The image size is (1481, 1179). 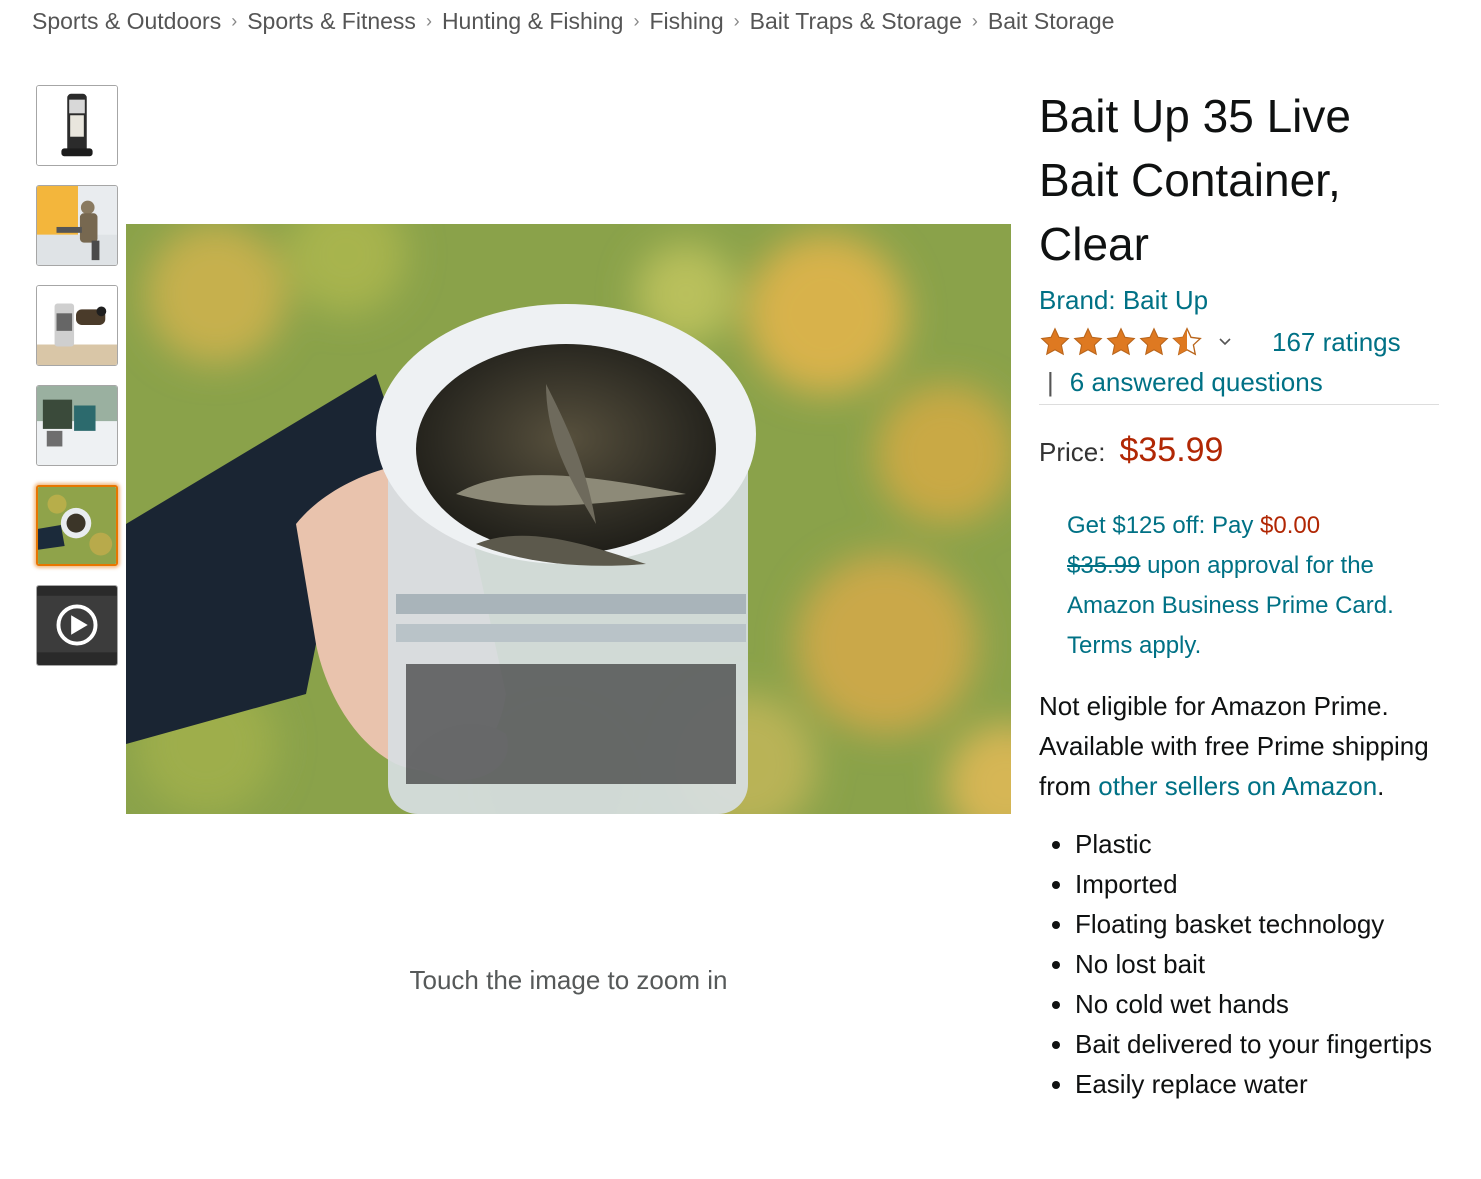 What do you see at coordinates (1239, 300) in the screenshot?
I see `brand-link: Brand: Bait Up` at bounding box center [1239, 300].